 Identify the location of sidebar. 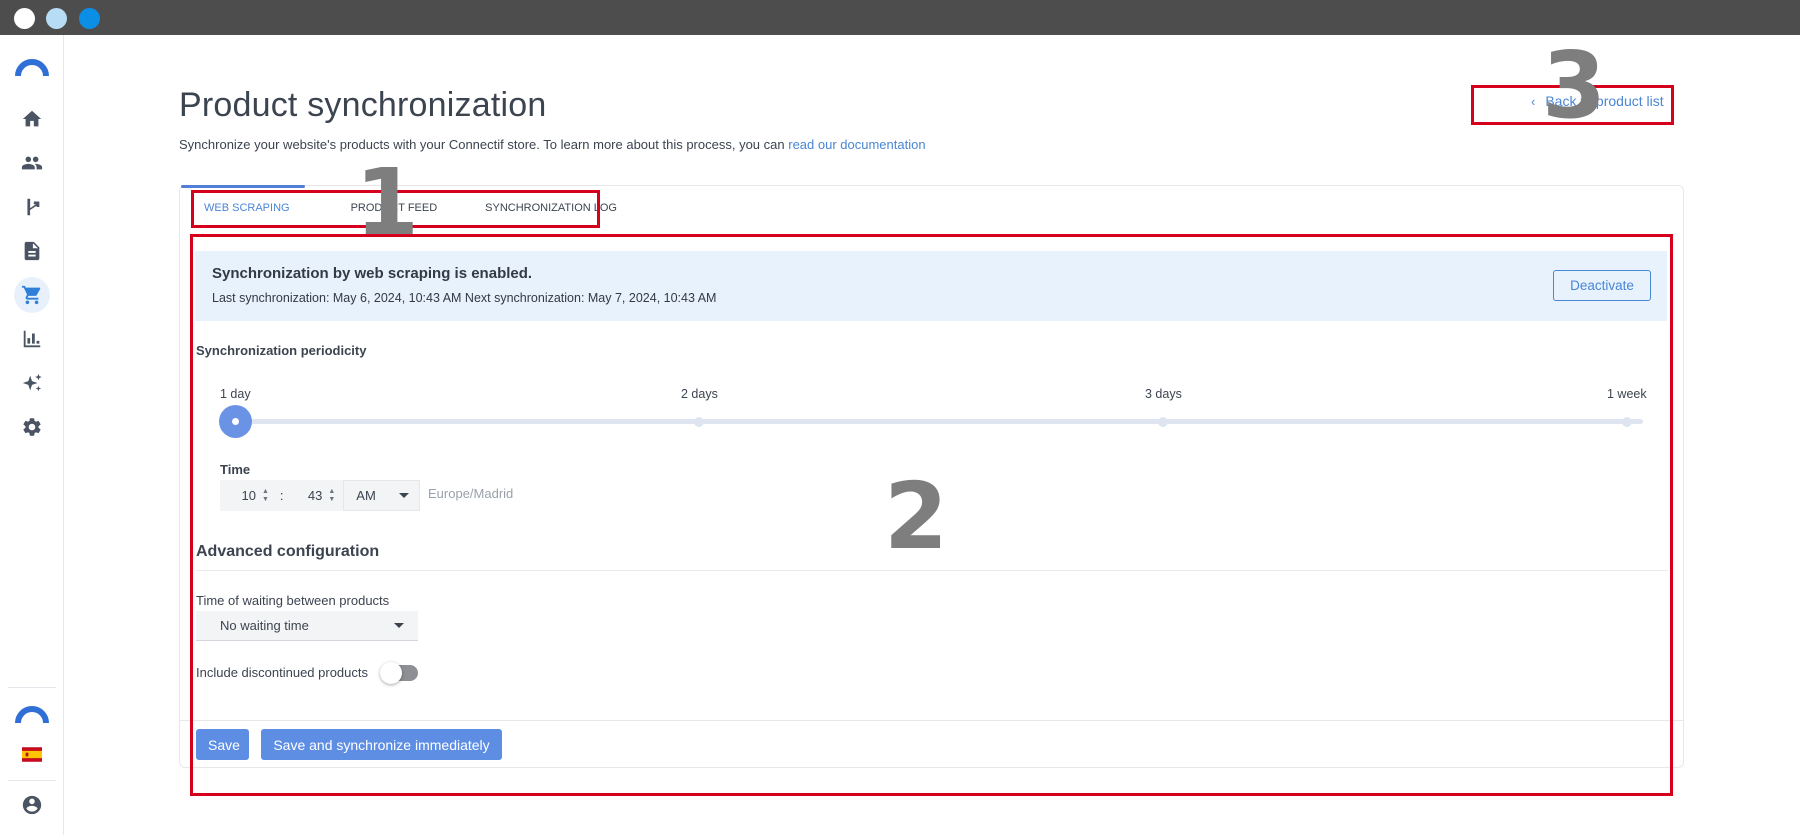
(32, 435).